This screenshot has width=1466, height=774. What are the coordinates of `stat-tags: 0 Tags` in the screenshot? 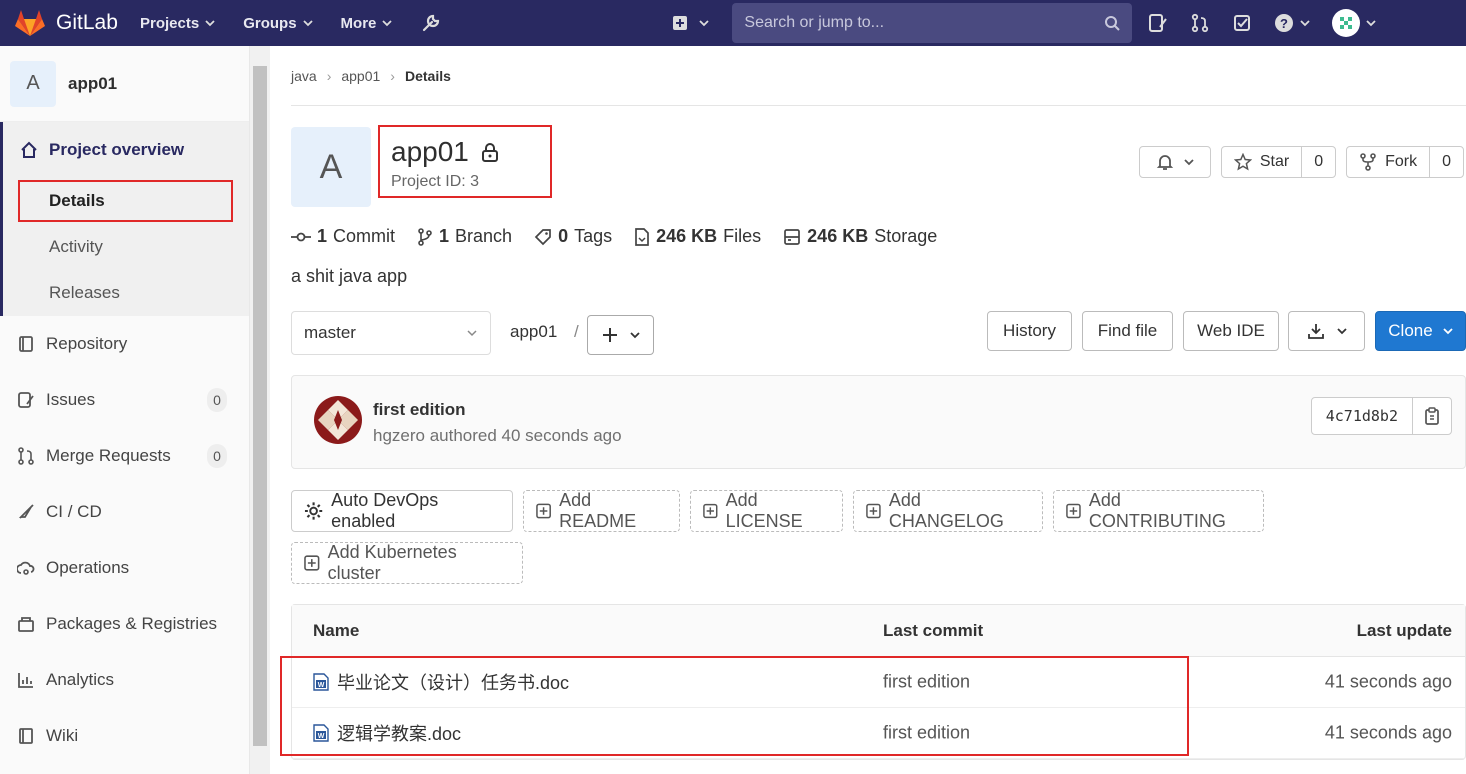 It's located at (573, 236).